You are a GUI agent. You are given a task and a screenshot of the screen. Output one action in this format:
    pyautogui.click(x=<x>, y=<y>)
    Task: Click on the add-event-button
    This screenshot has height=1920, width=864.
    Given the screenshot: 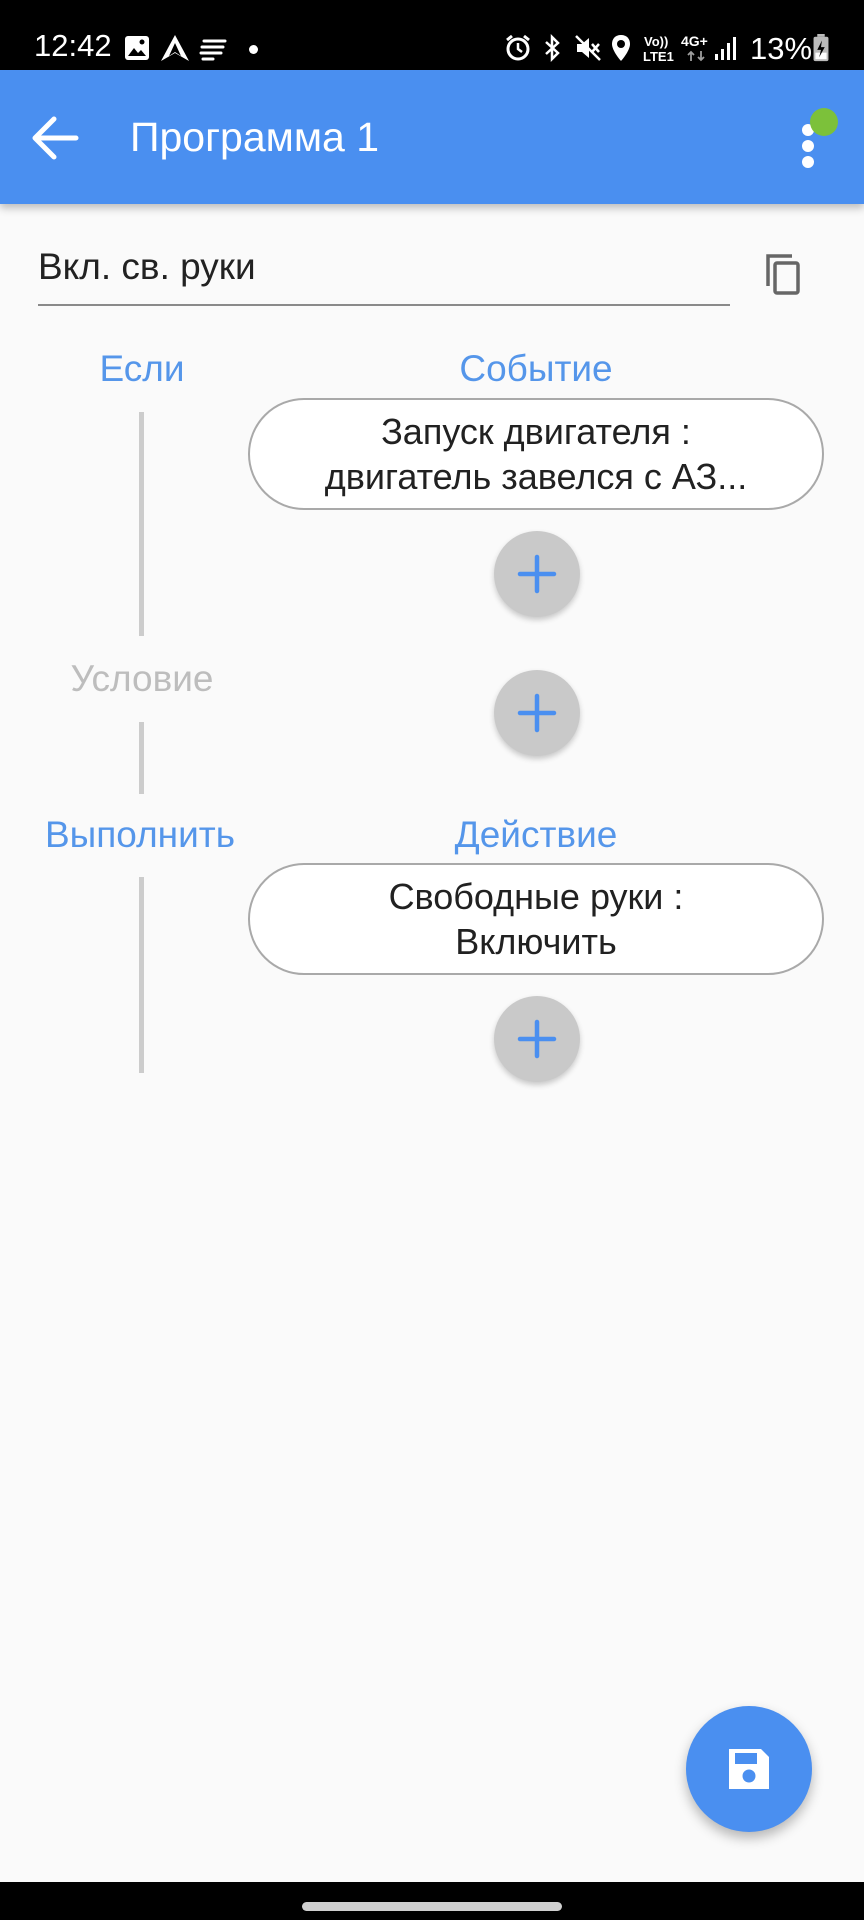 What is the action you would take?
    pyautogui.click(x=537, y=574)
    